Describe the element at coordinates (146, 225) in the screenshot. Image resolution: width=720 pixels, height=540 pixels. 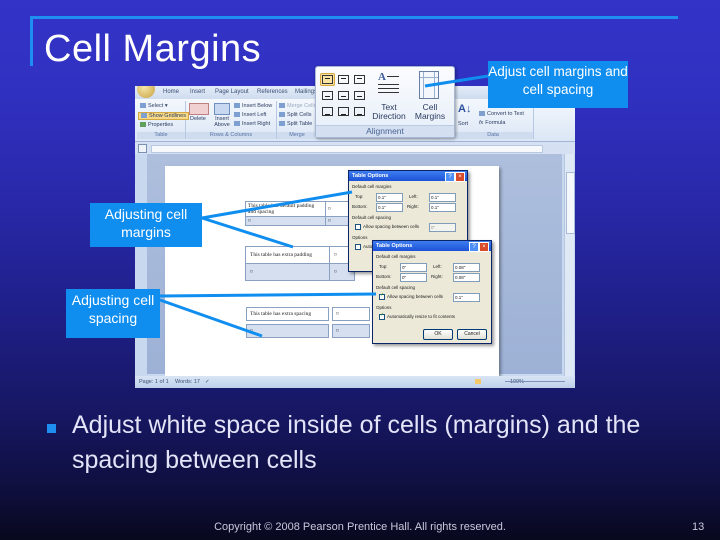
I see `callout-adjusting-margins: Adjusting cell margins` at that location.